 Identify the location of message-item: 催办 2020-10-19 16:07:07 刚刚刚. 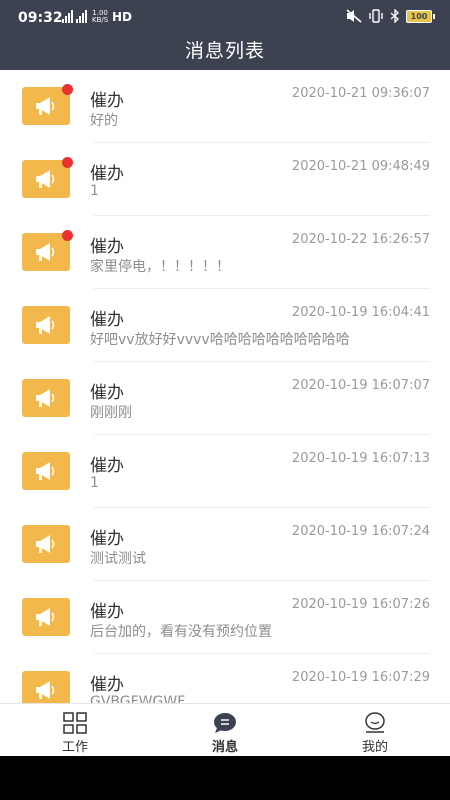
(225, 398).